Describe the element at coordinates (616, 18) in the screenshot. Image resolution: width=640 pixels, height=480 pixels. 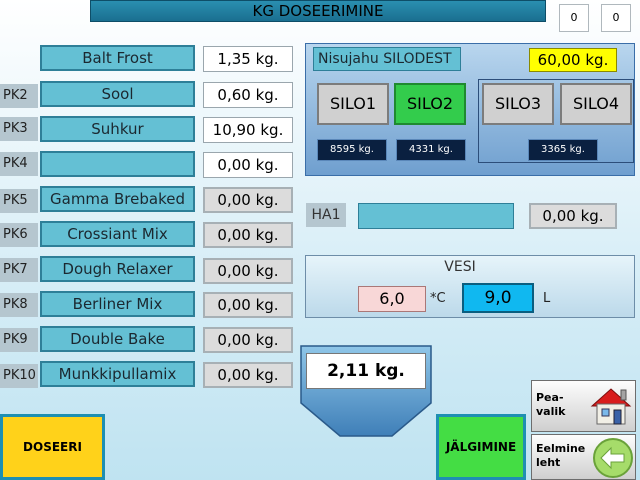
I see `counter-right: 0` at that location.